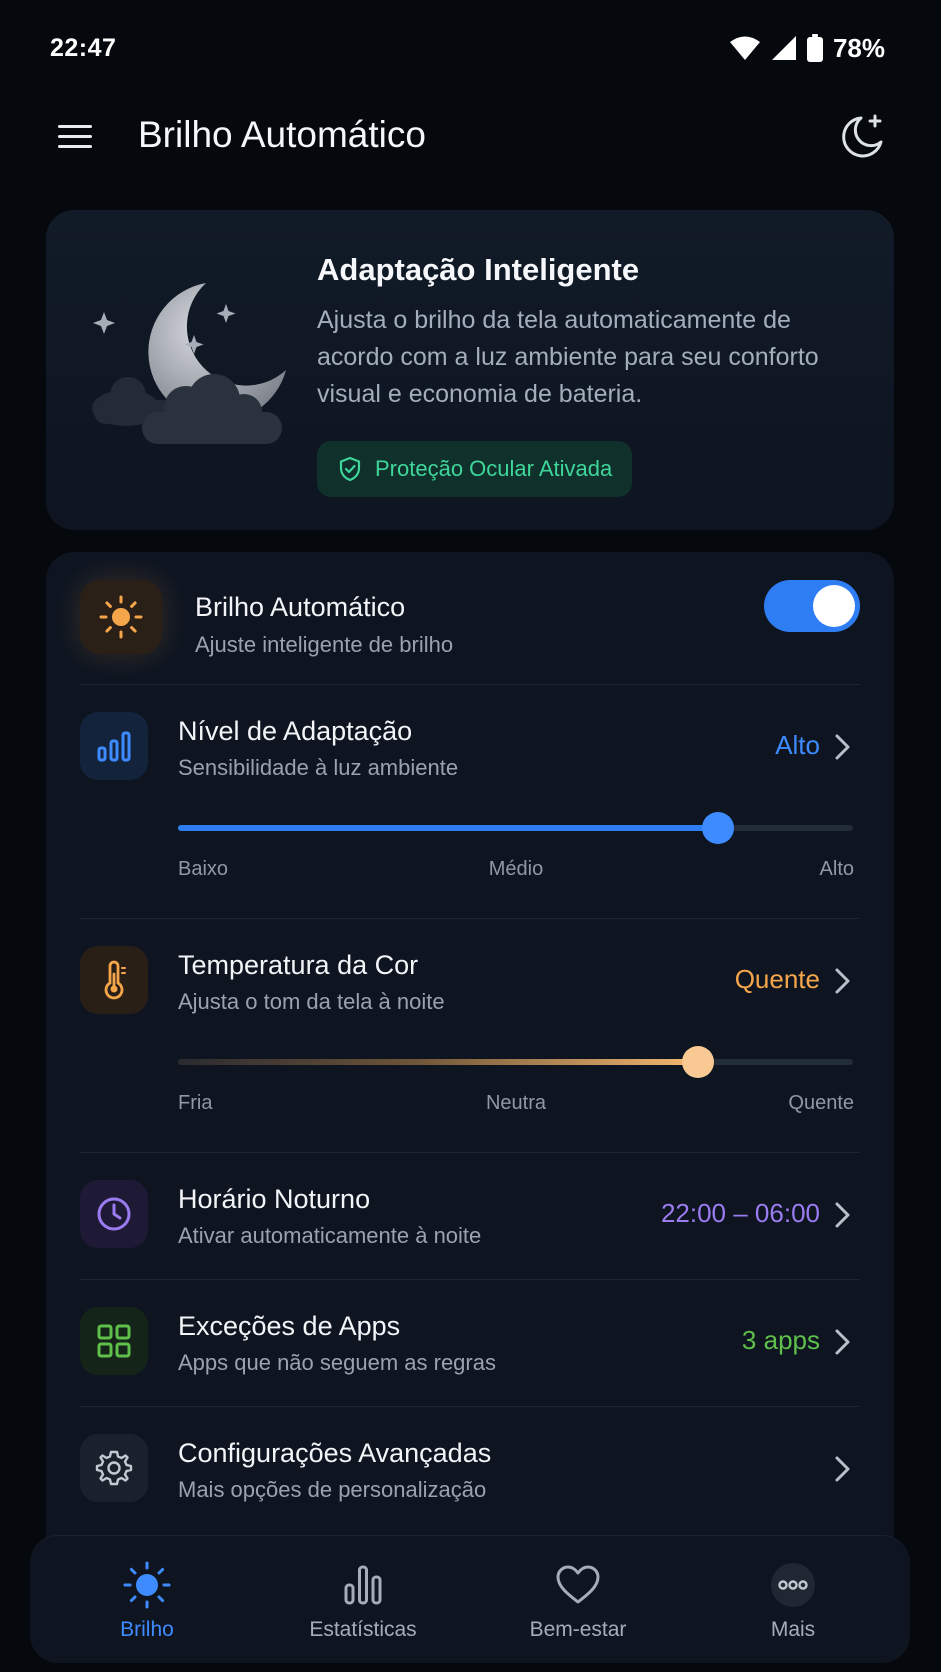  I want to click on thermometer-icon, so click(115, 980).